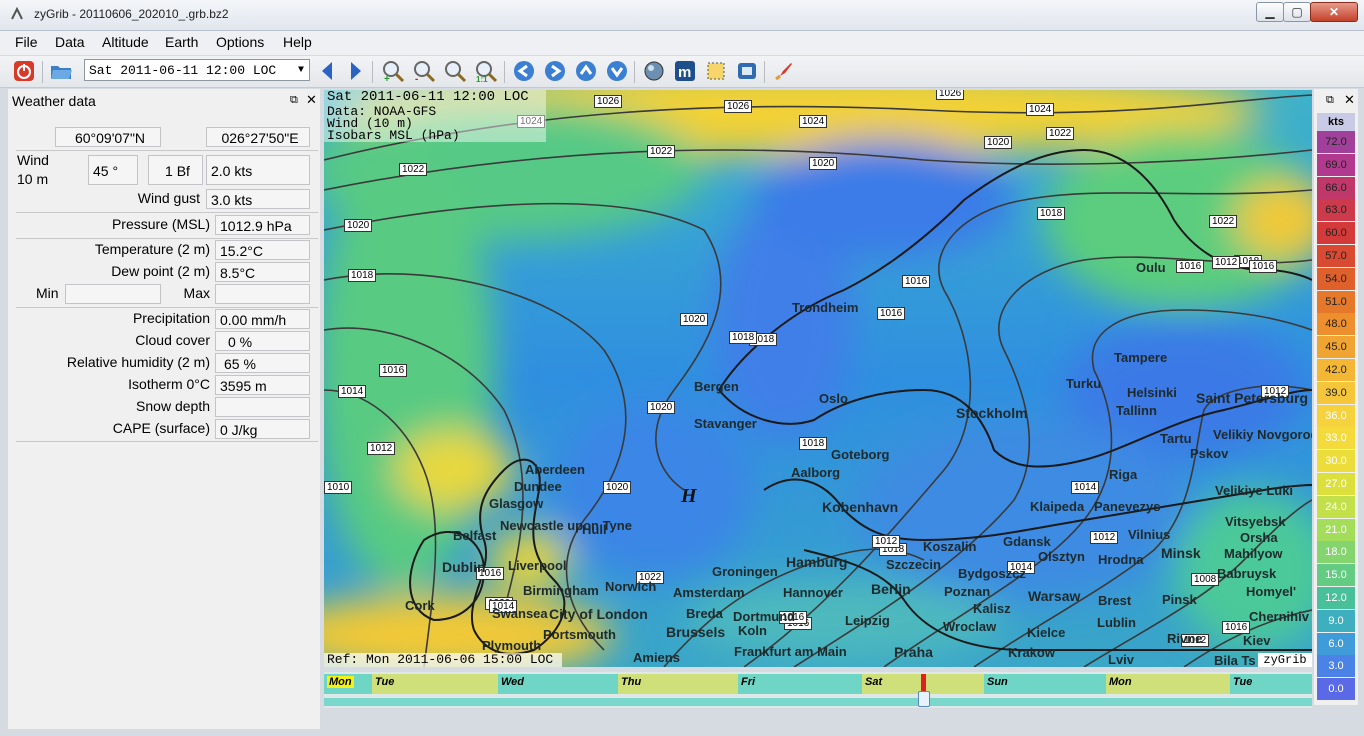  What do you see at coordinates (1330, 100) in the screenshot?
I see `float-legend-icon: ⧉` at bounding box center [1330, 100].